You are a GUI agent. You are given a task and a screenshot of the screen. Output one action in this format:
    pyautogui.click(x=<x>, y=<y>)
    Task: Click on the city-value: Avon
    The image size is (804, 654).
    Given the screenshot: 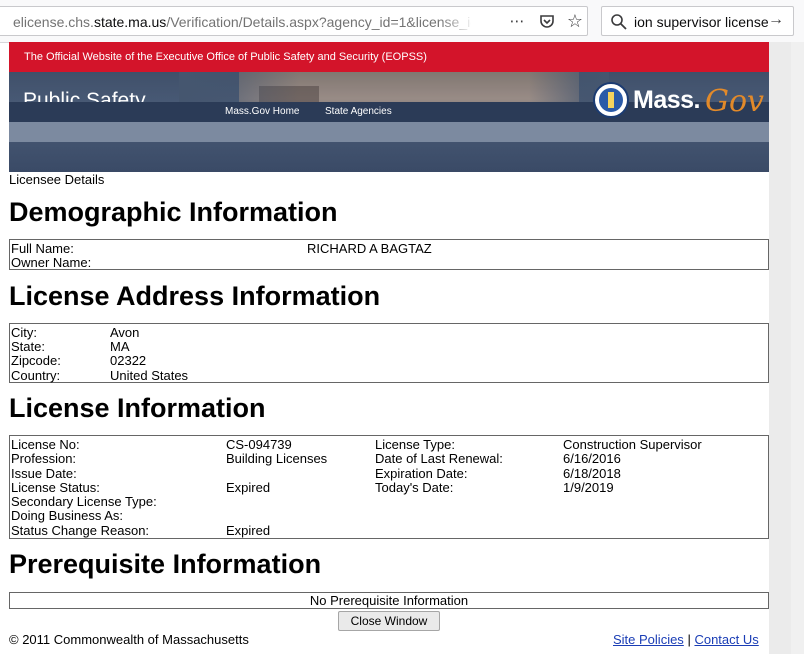 What is the action you would take?
    pyautogui.click(x=125, y=332)
    